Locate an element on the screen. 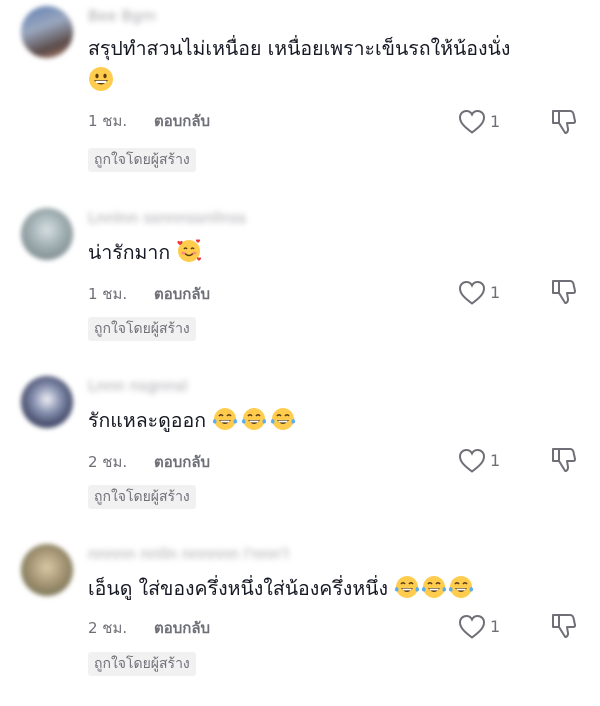  comment-username: Lnnlnn ssnnnssnllnss is located at coordinates (213, 218).